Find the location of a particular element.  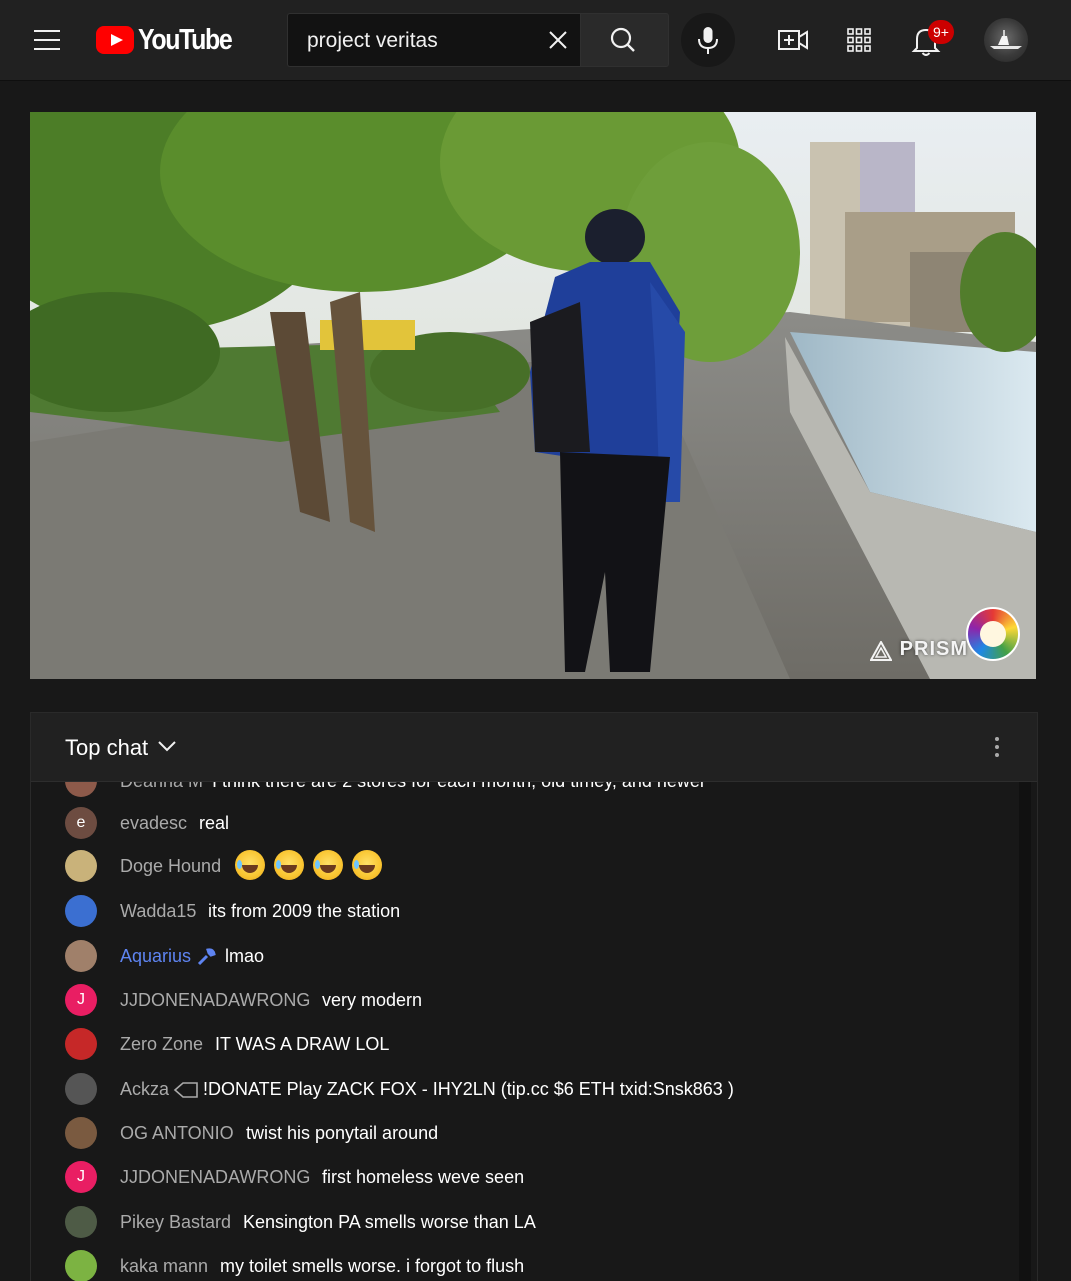

message-text: real is located at coordinates (214, 823).